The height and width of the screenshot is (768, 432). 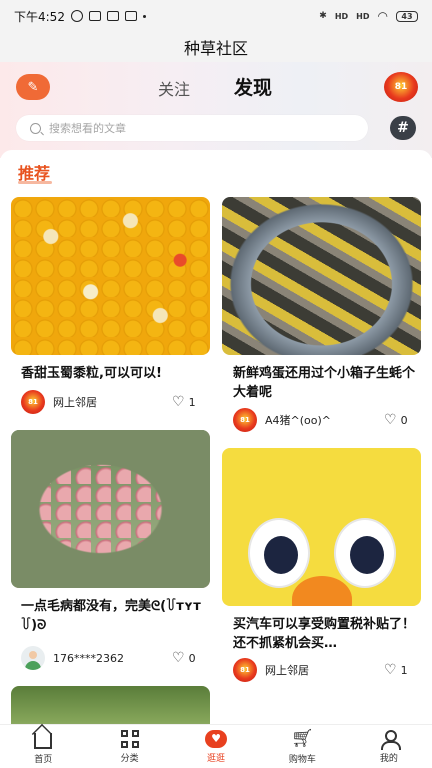 I want to click on author-name: 176****2362, so click(x=88, y=658).